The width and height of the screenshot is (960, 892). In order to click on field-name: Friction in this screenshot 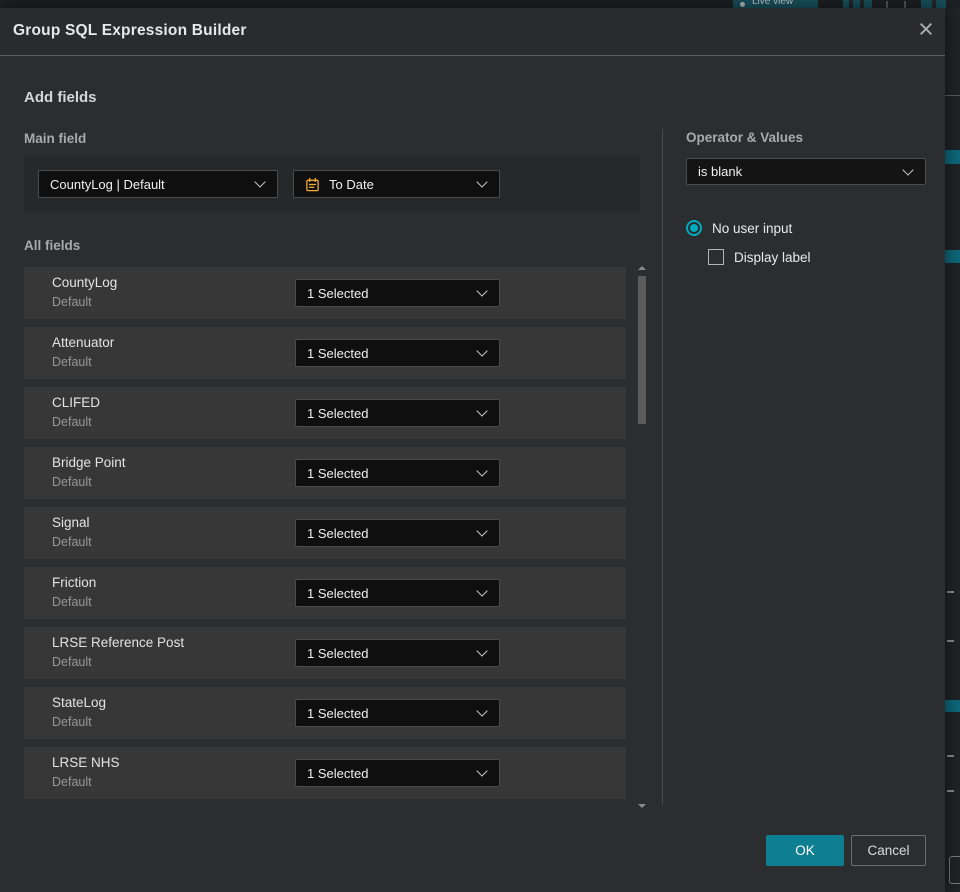, I will do `click(74, 582)`.